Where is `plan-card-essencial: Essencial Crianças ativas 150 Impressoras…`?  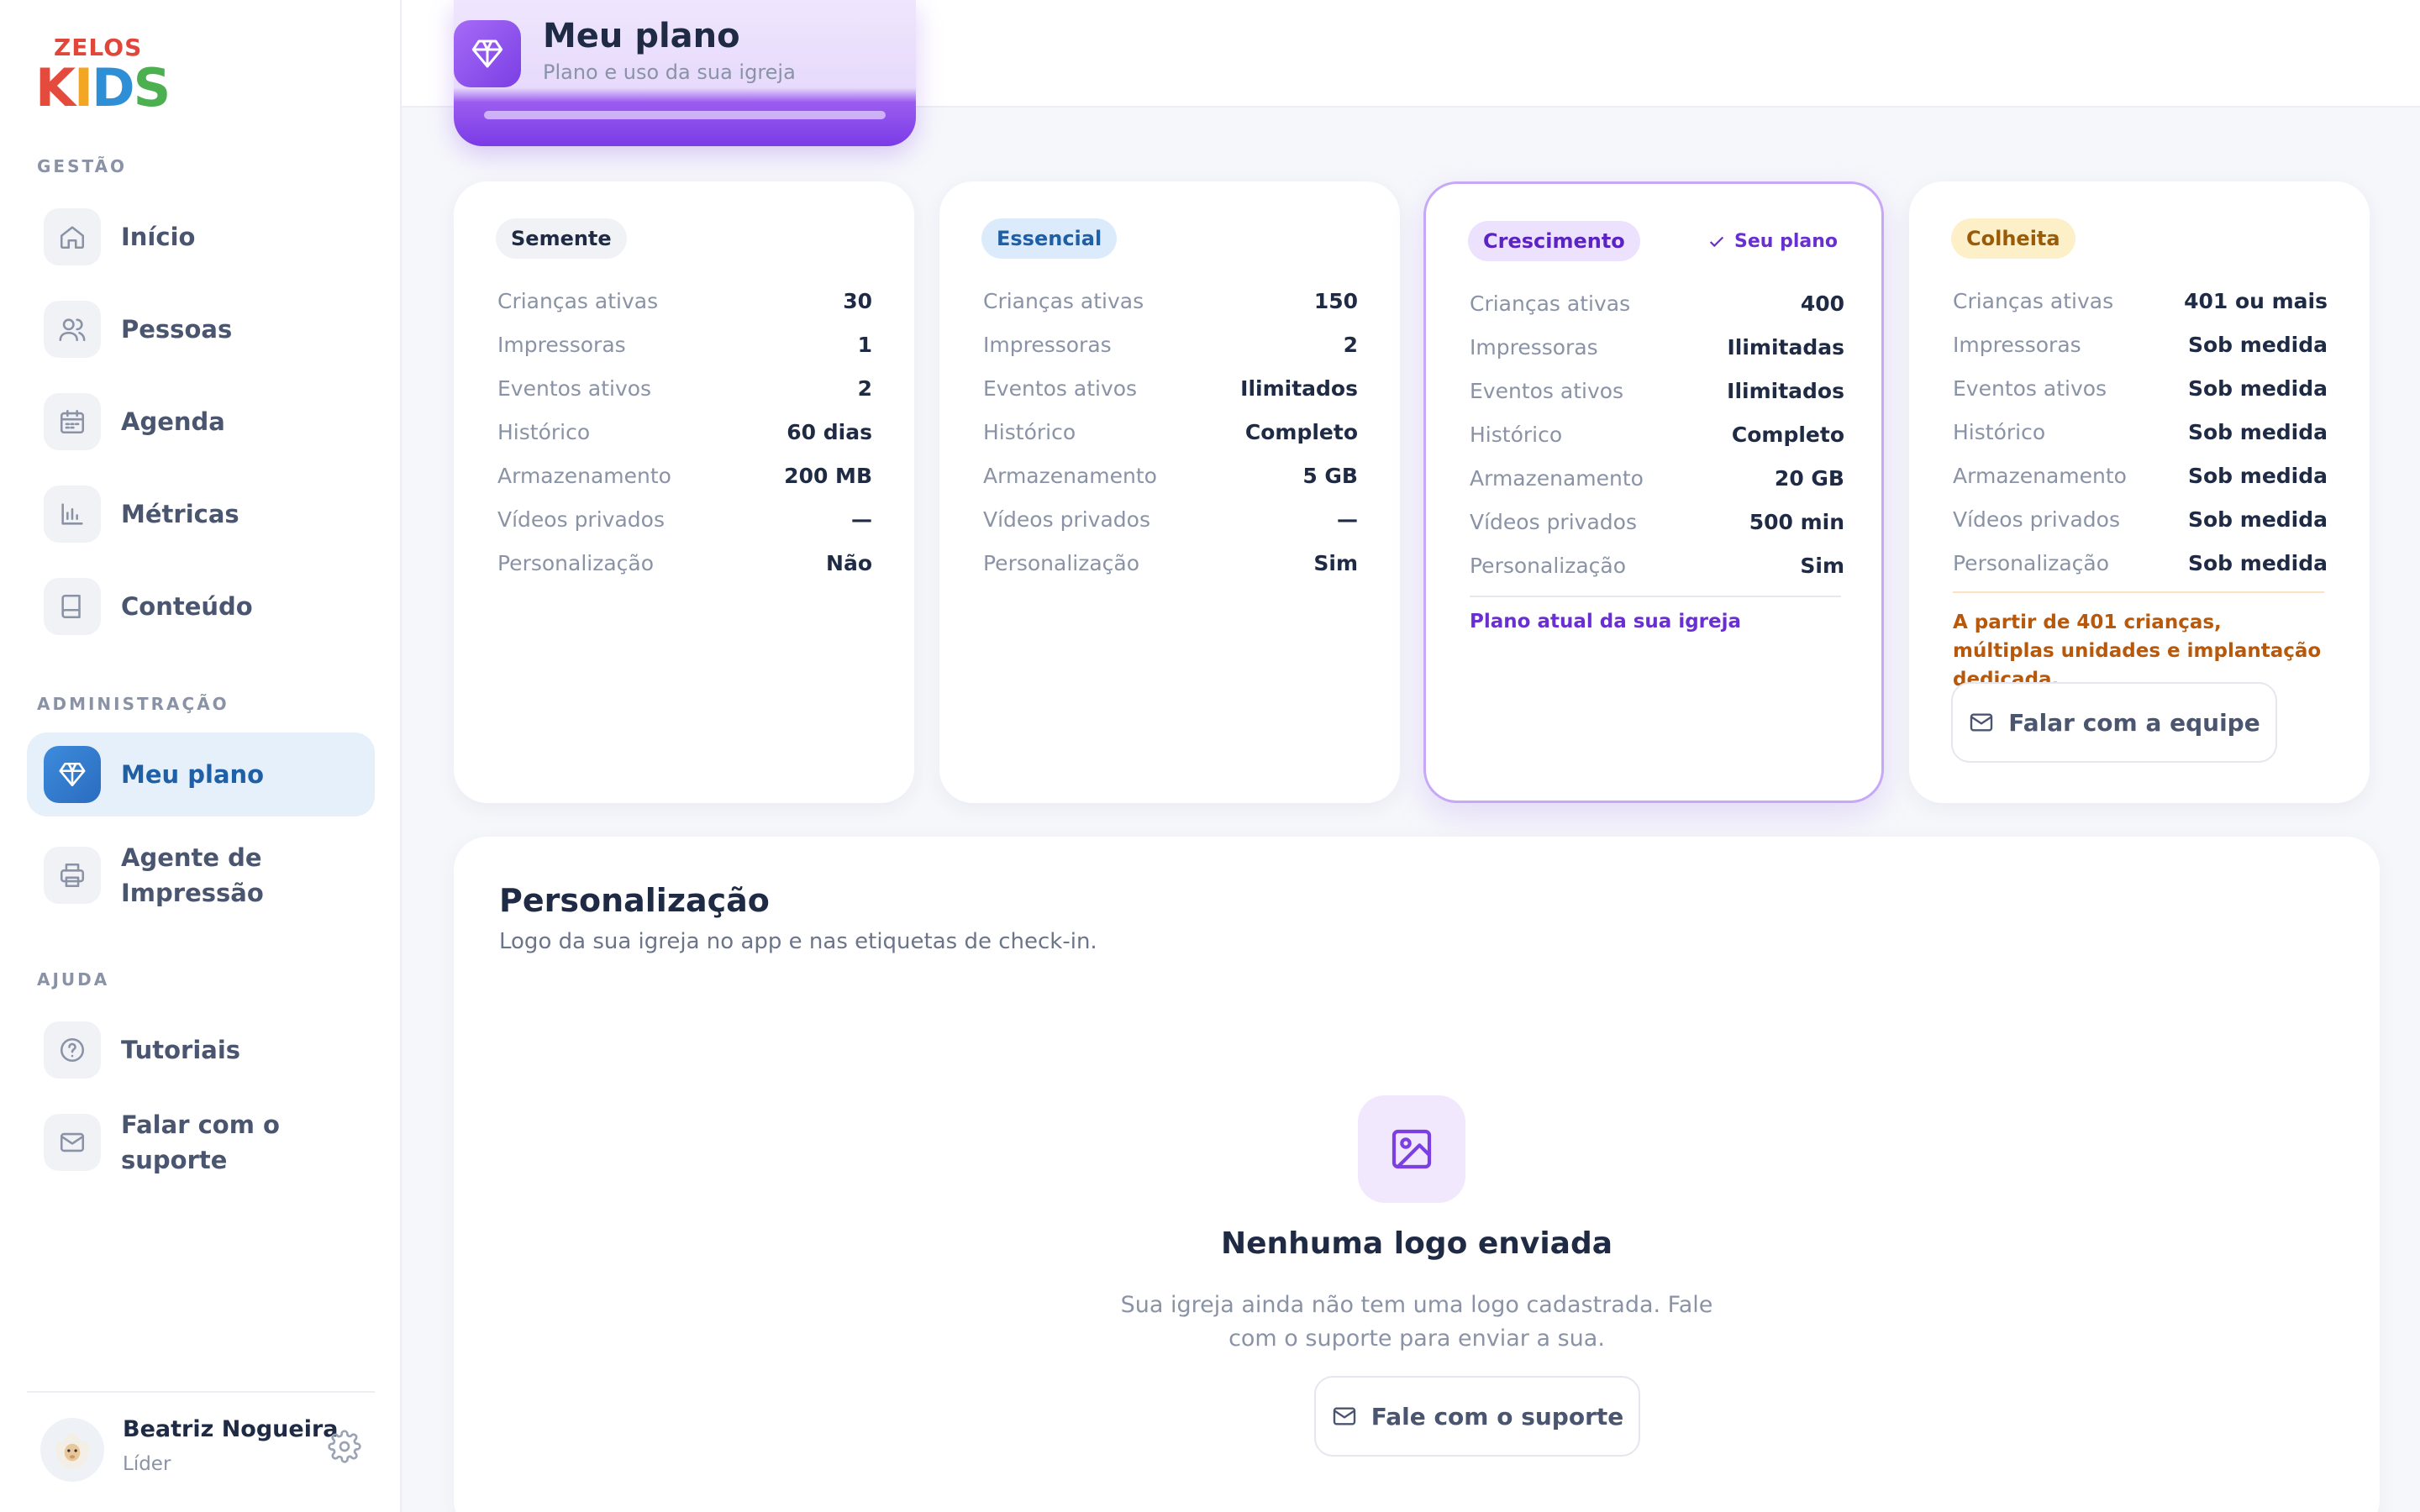 plan-card-essencial: Essencial Crianças ativas 150 Impressoras… is located at coordinates (1169, 492).